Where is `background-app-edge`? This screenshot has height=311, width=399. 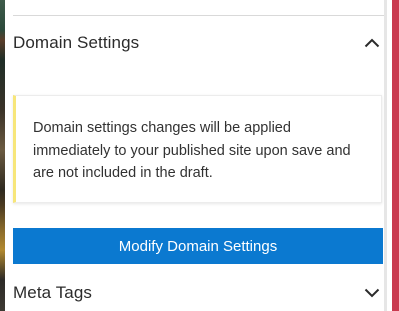 background-app-edge is located at coordinates (2, 155).